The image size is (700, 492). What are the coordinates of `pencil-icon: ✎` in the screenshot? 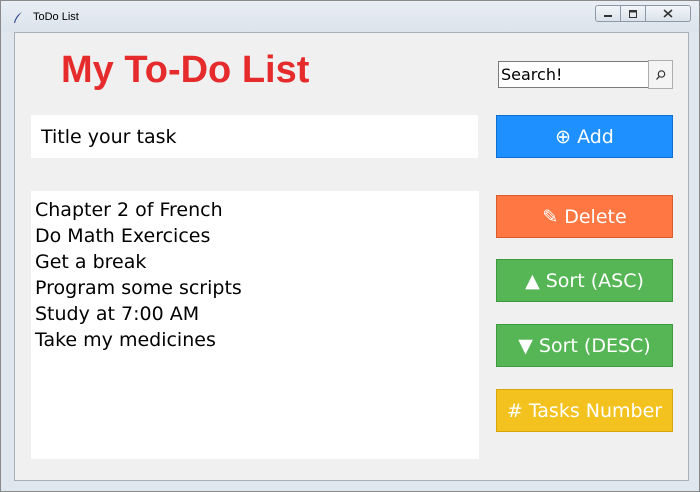 It's located at (550, 216).